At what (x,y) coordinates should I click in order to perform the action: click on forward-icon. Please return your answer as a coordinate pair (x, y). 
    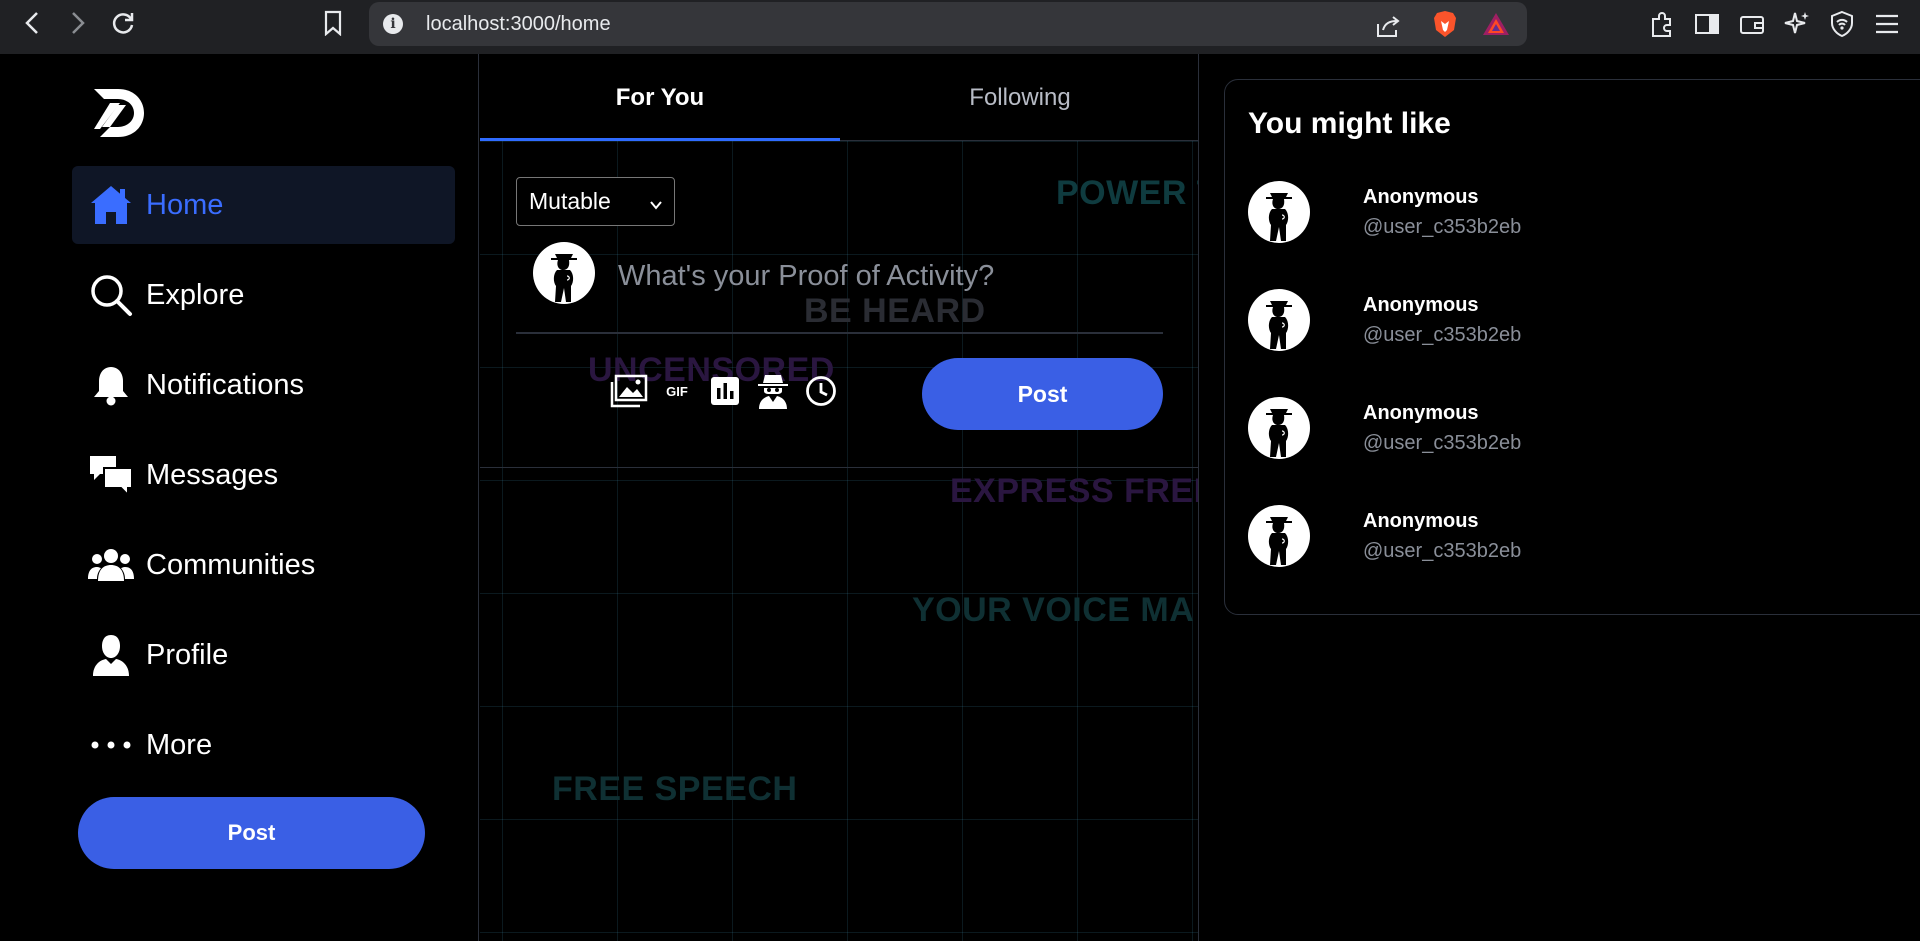
    Looking at the image, I should click on (77, 23).